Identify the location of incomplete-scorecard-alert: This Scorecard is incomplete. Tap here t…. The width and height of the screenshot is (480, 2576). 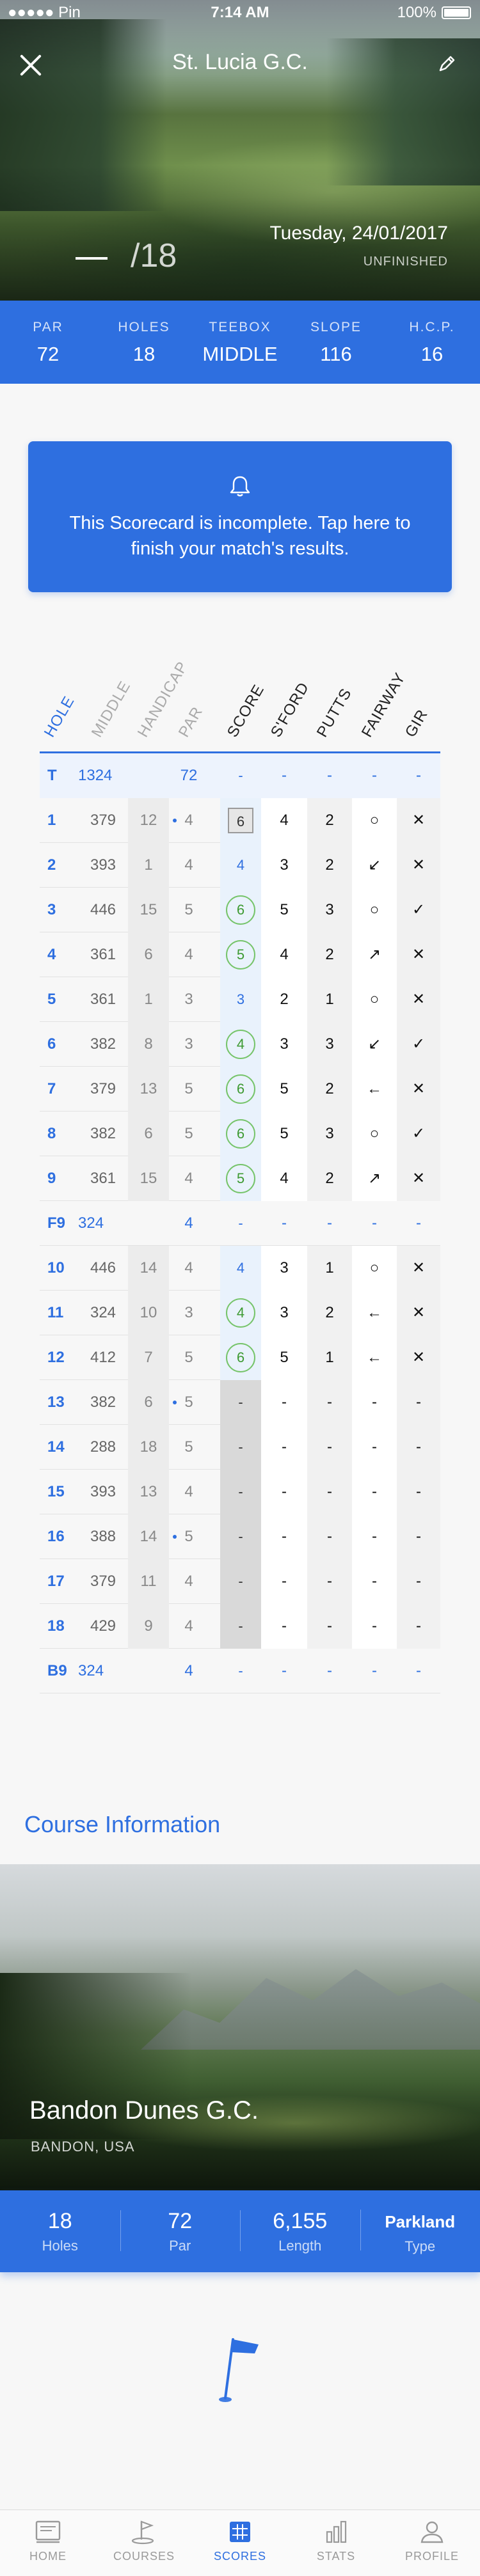
(240, 516).